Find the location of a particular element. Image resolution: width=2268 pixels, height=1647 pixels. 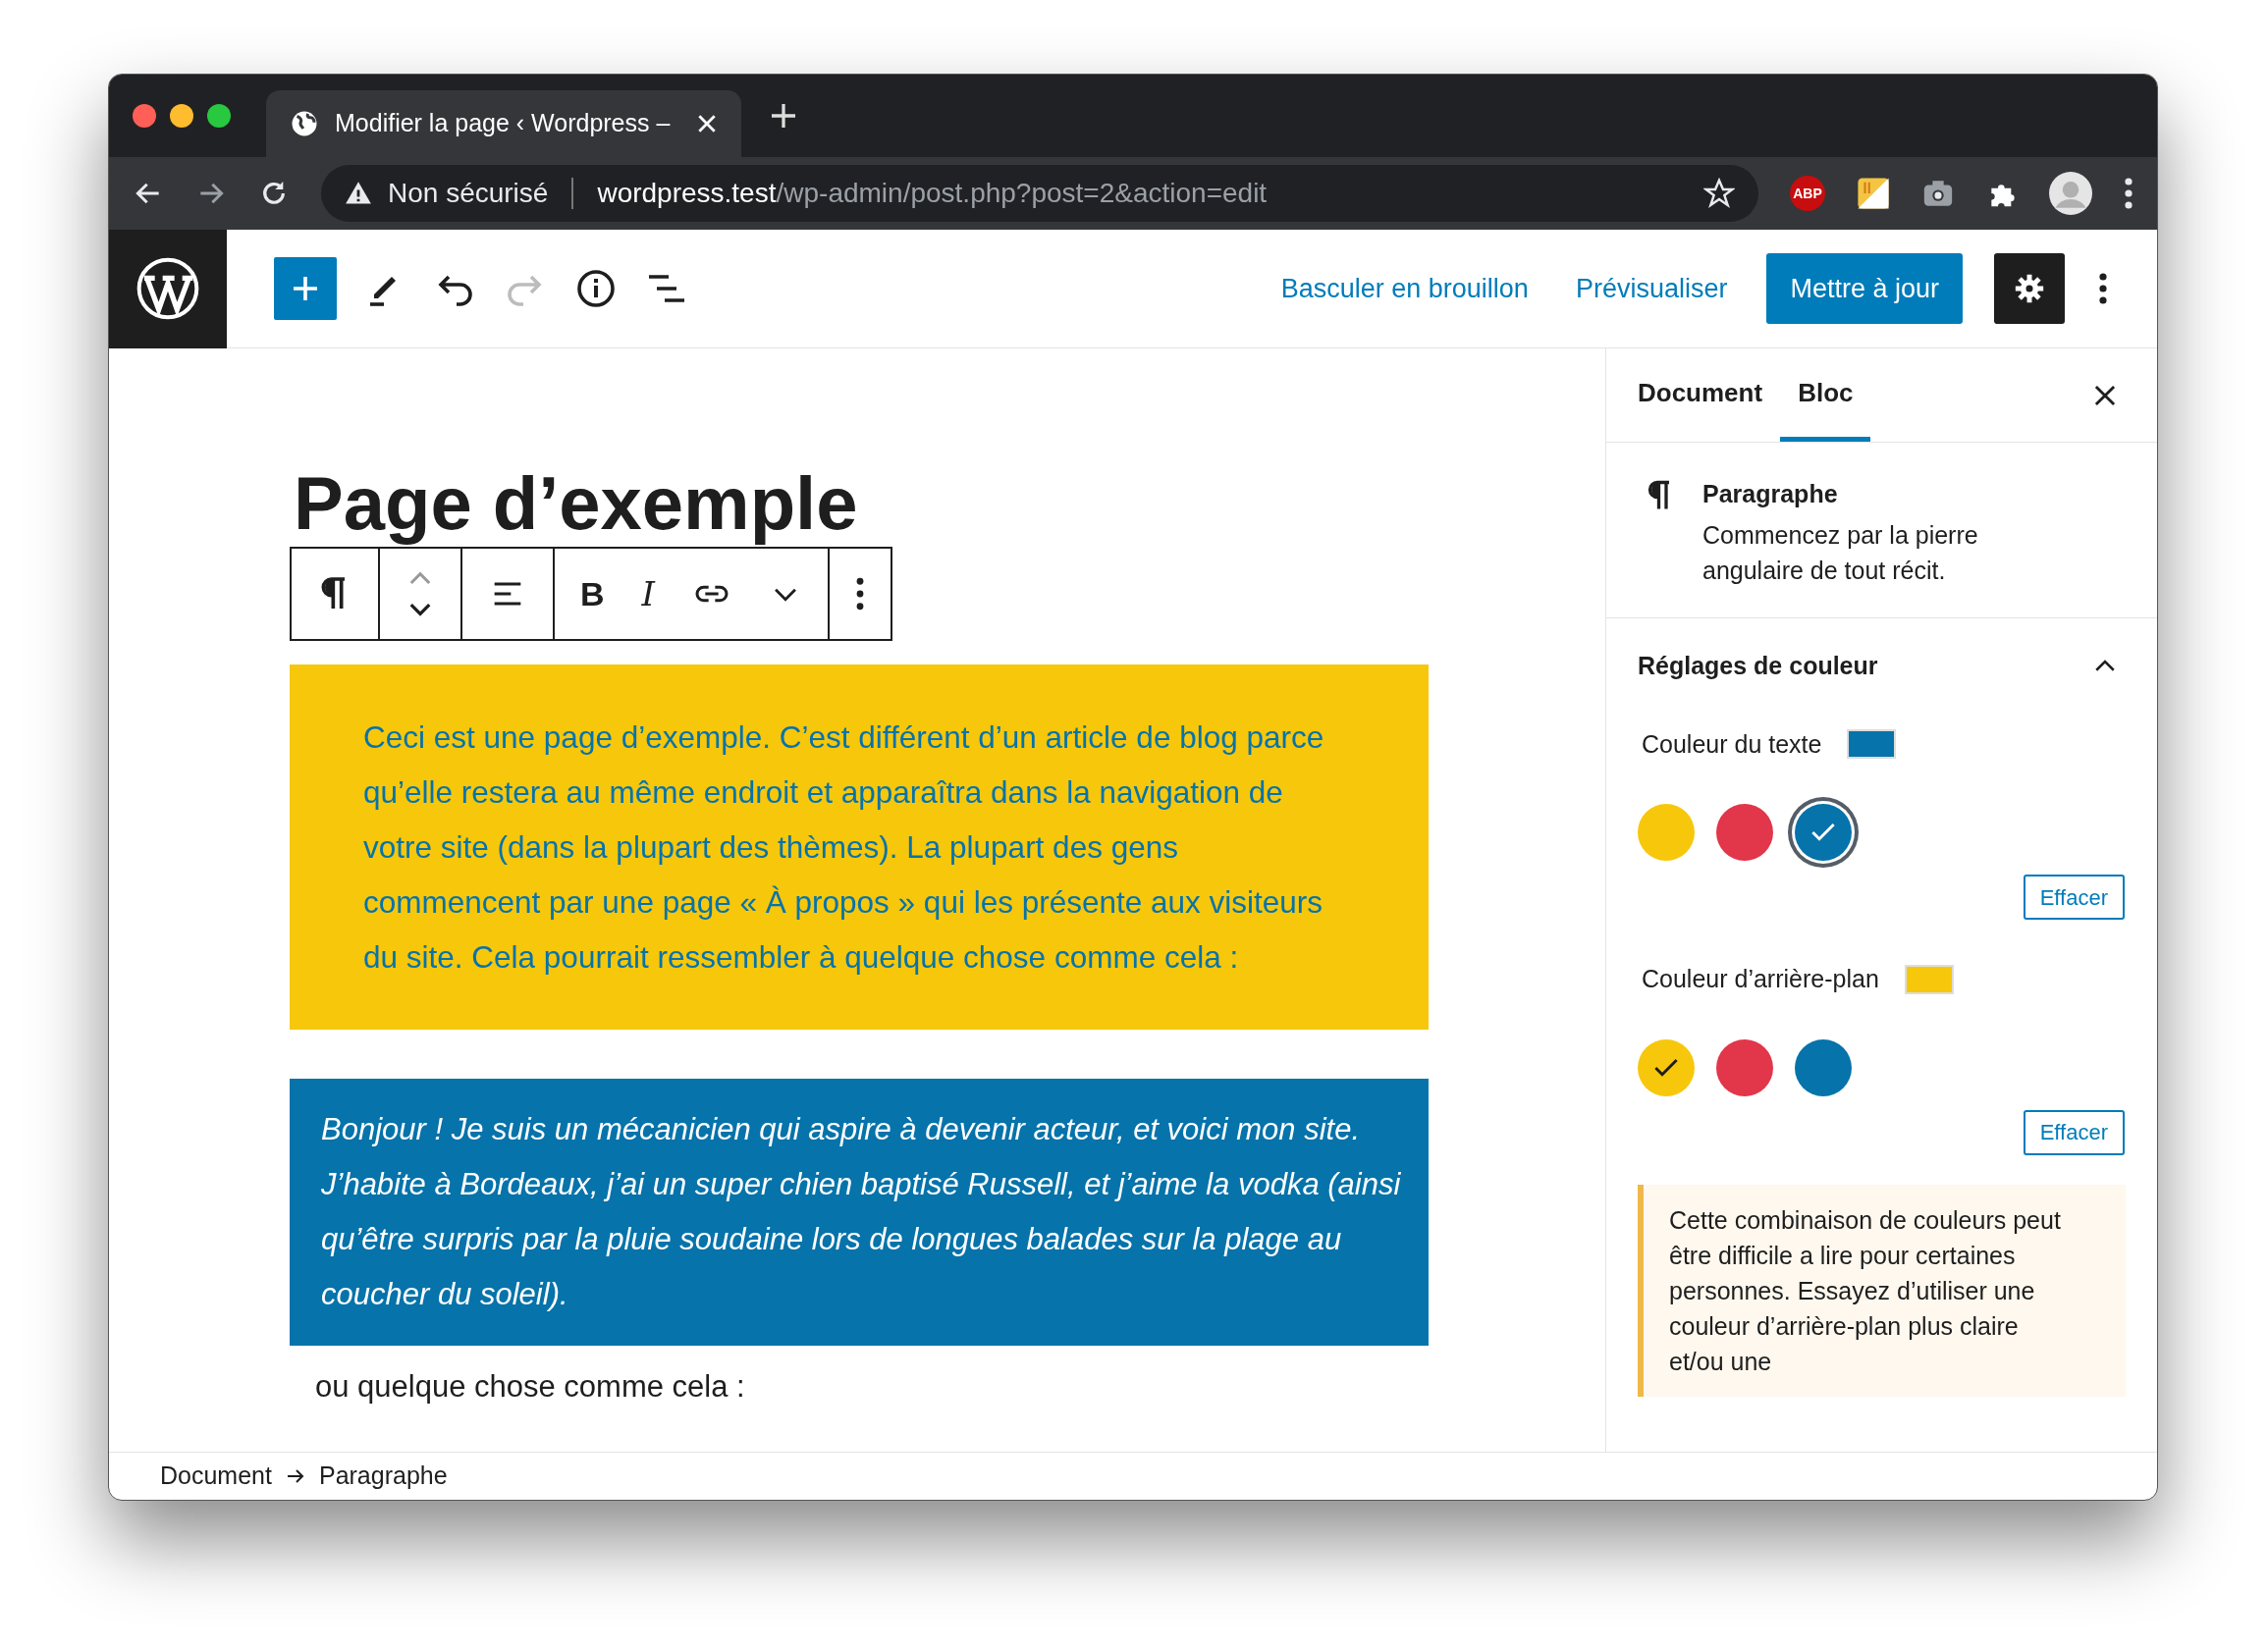

security-label: Non sécurisé is located at coordinates (469, 193).